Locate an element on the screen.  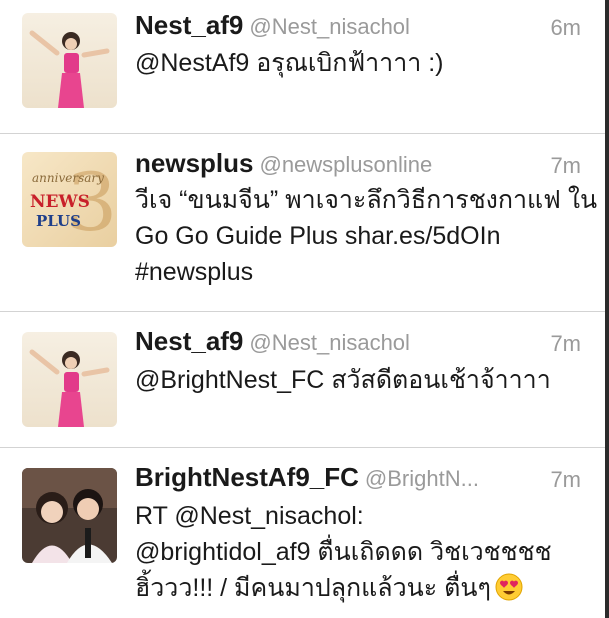
avatar-news-text: NEWS is located at coordinates (60, 202).